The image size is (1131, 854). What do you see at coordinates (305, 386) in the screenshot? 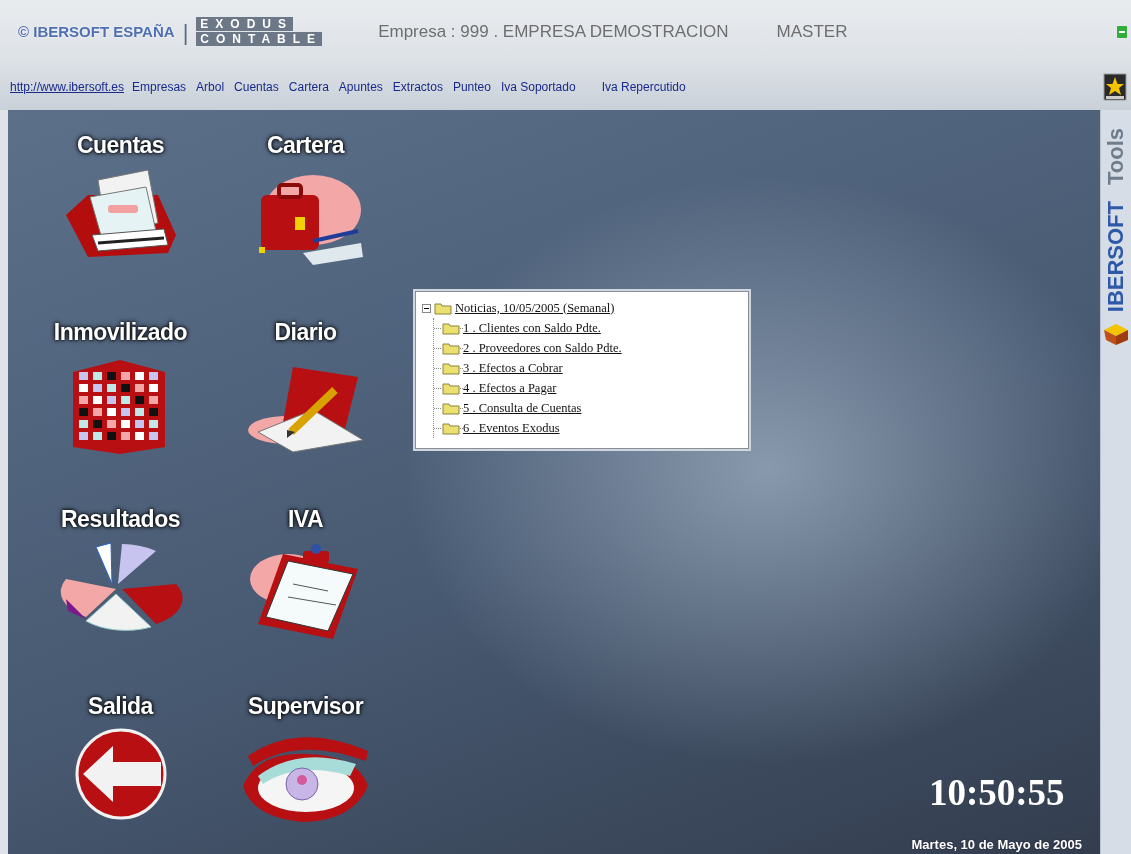
I see `module-button: Diario` at bounding box center [305, 386].